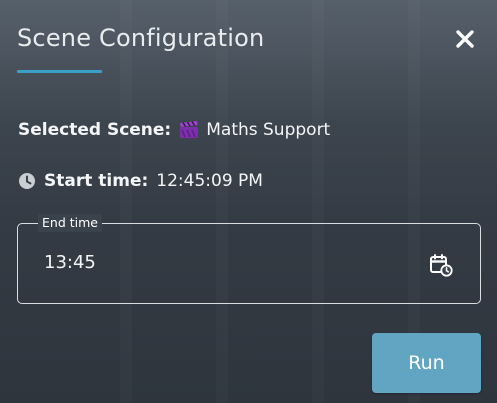  What do you see at coordinates (141, 38) in the screenshot?
I see `dialog-title: Scene Configuration` at bounding box center [141, 38].